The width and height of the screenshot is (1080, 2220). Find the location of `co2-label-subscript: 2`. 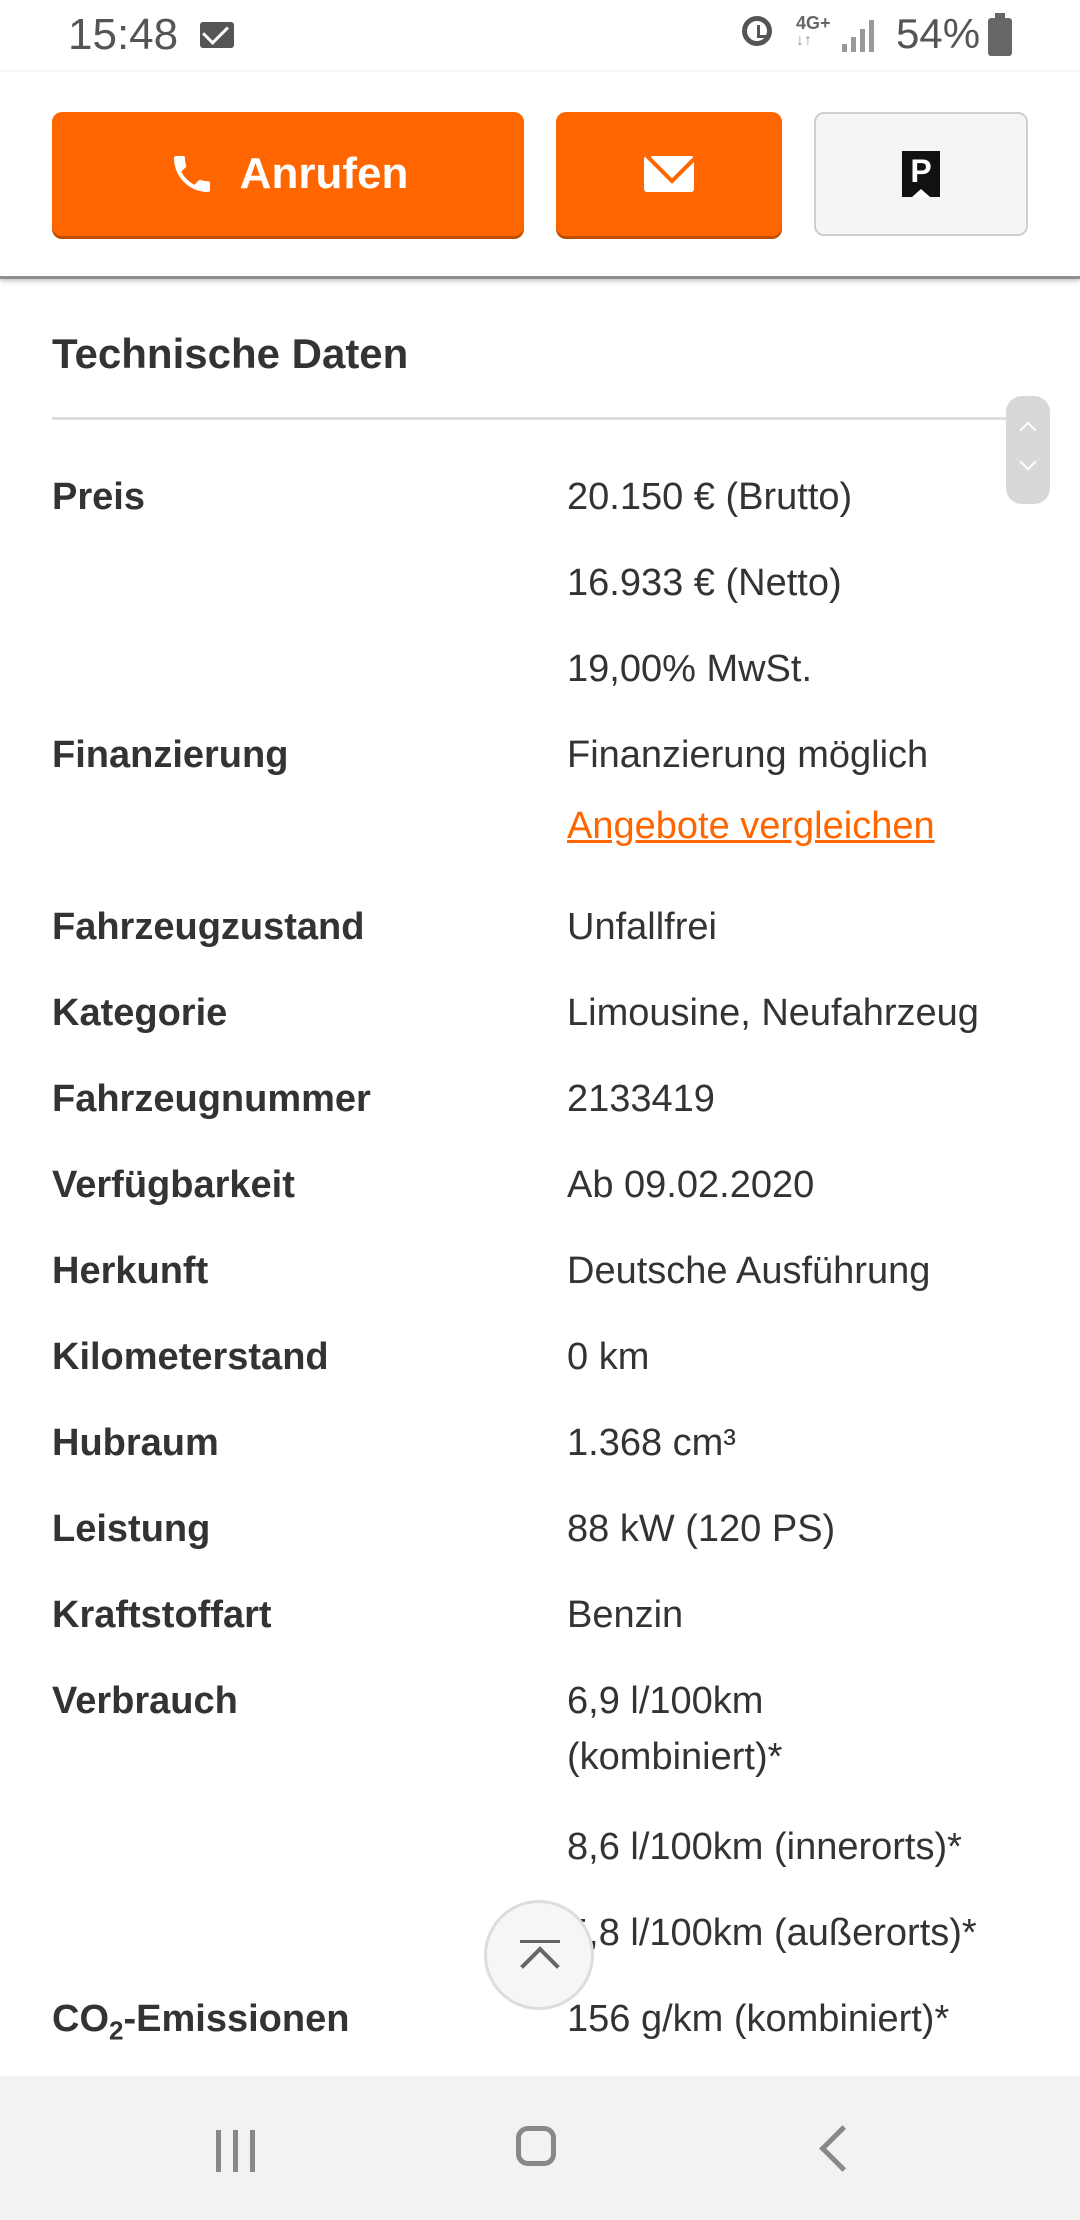

co2-label-subscript: 2 is located at coordinates (116, 2030).